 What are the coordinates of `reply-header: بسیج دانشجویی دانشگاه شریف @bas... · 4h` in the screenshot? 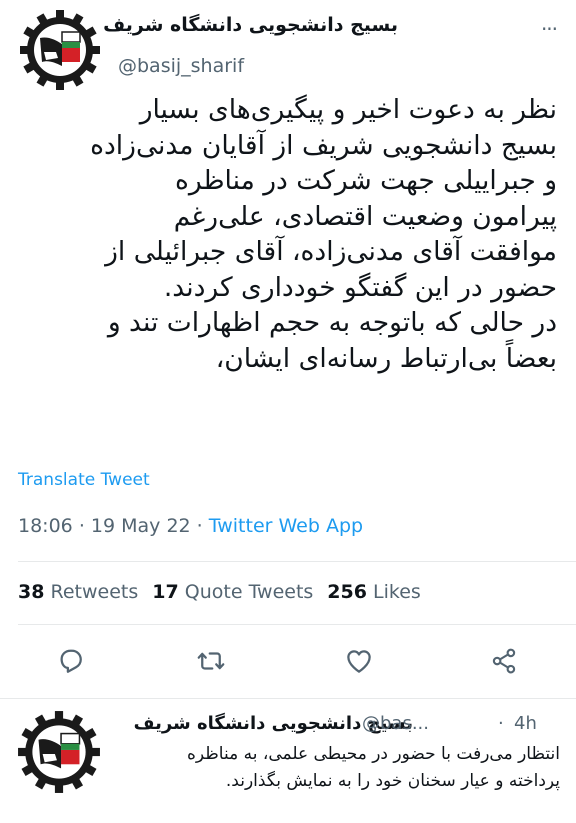 It's located at (338, 726).